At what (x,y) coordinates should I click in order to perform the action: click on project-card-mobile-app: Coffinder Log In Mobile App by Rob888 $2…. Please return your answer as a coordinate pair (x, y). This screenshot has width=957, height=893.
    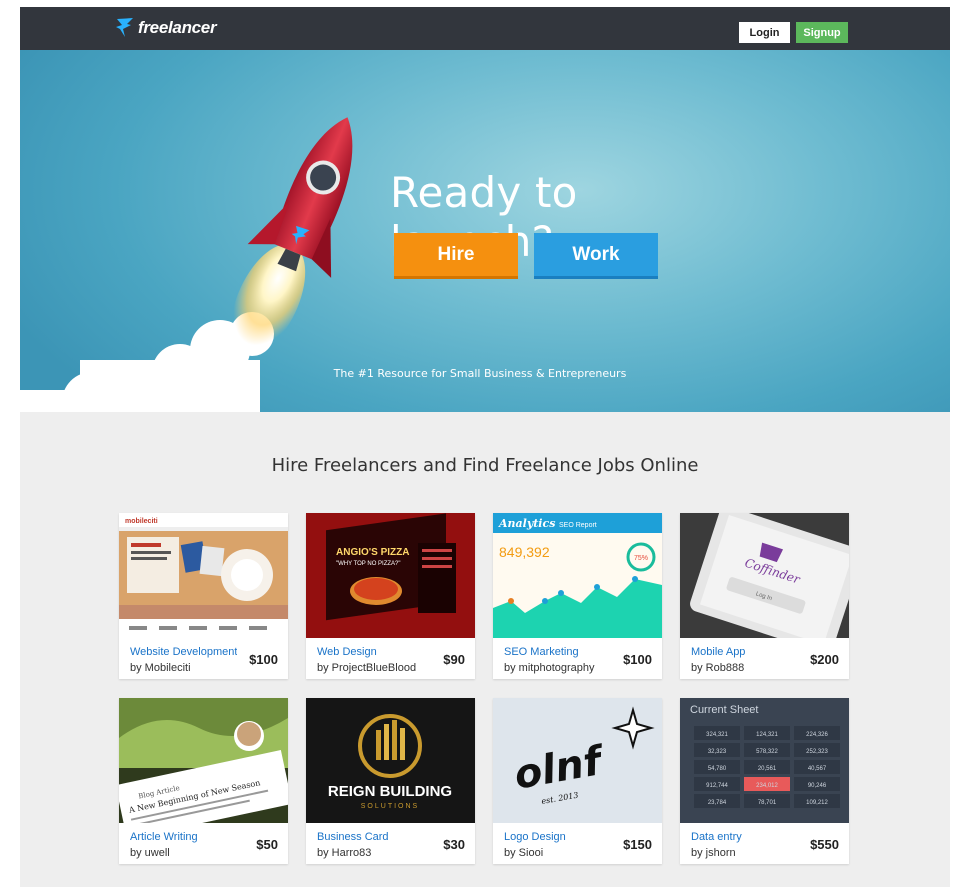
    Looking at the image, I should click on (764, 596).